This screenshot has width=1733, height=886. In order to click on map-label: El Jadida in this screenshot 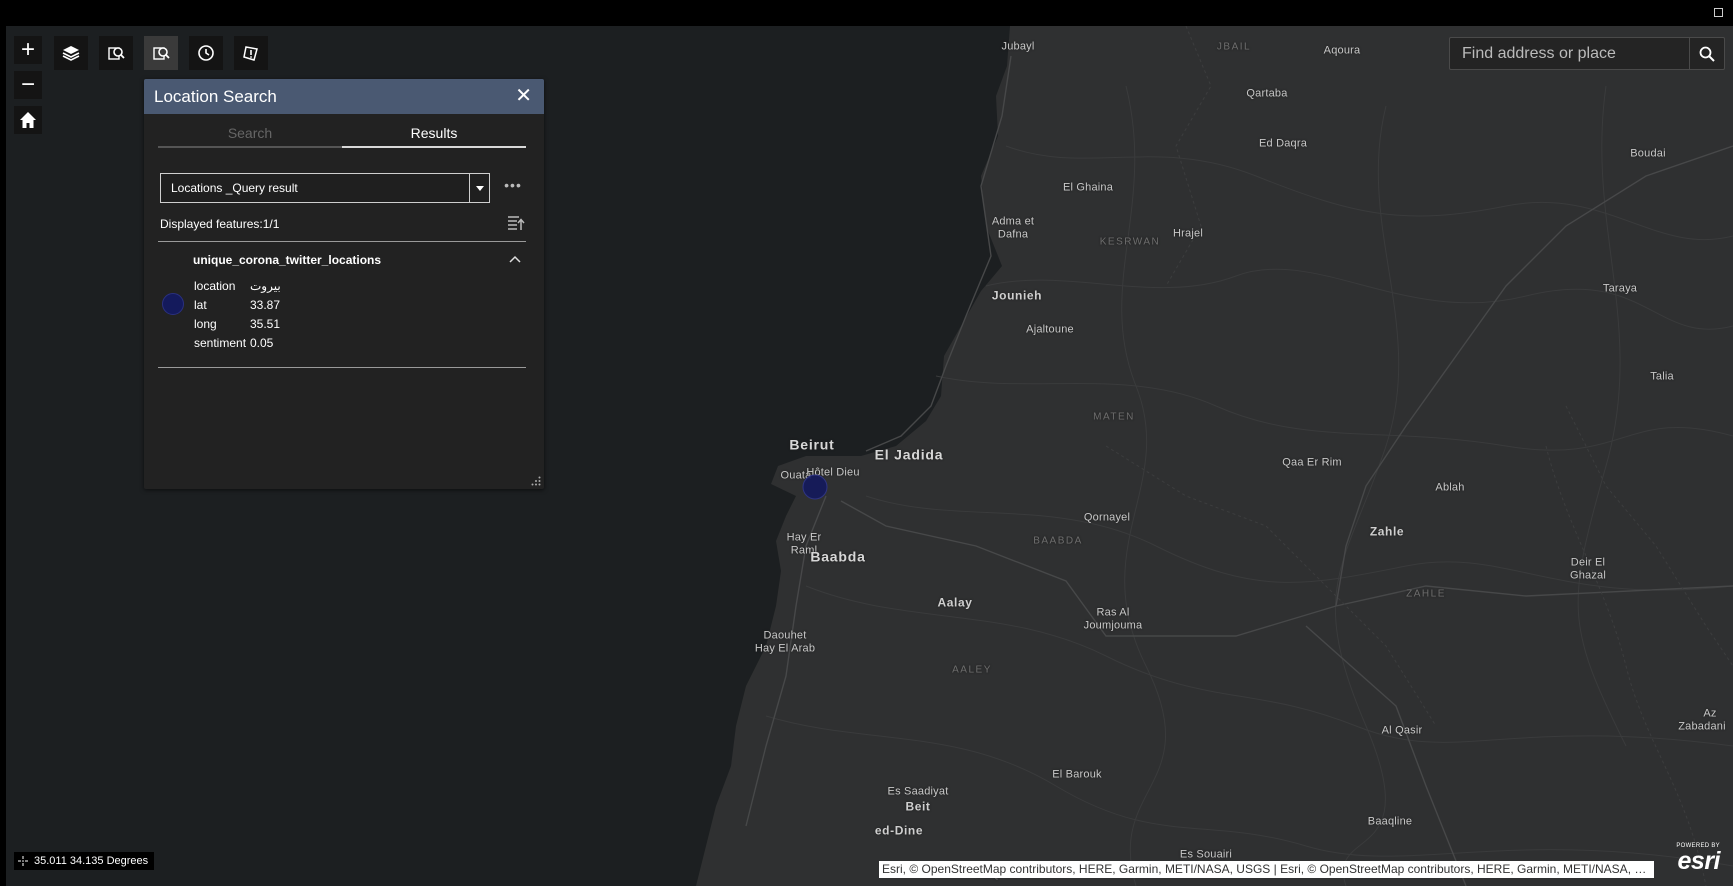, I will do `click(909, 454)`.